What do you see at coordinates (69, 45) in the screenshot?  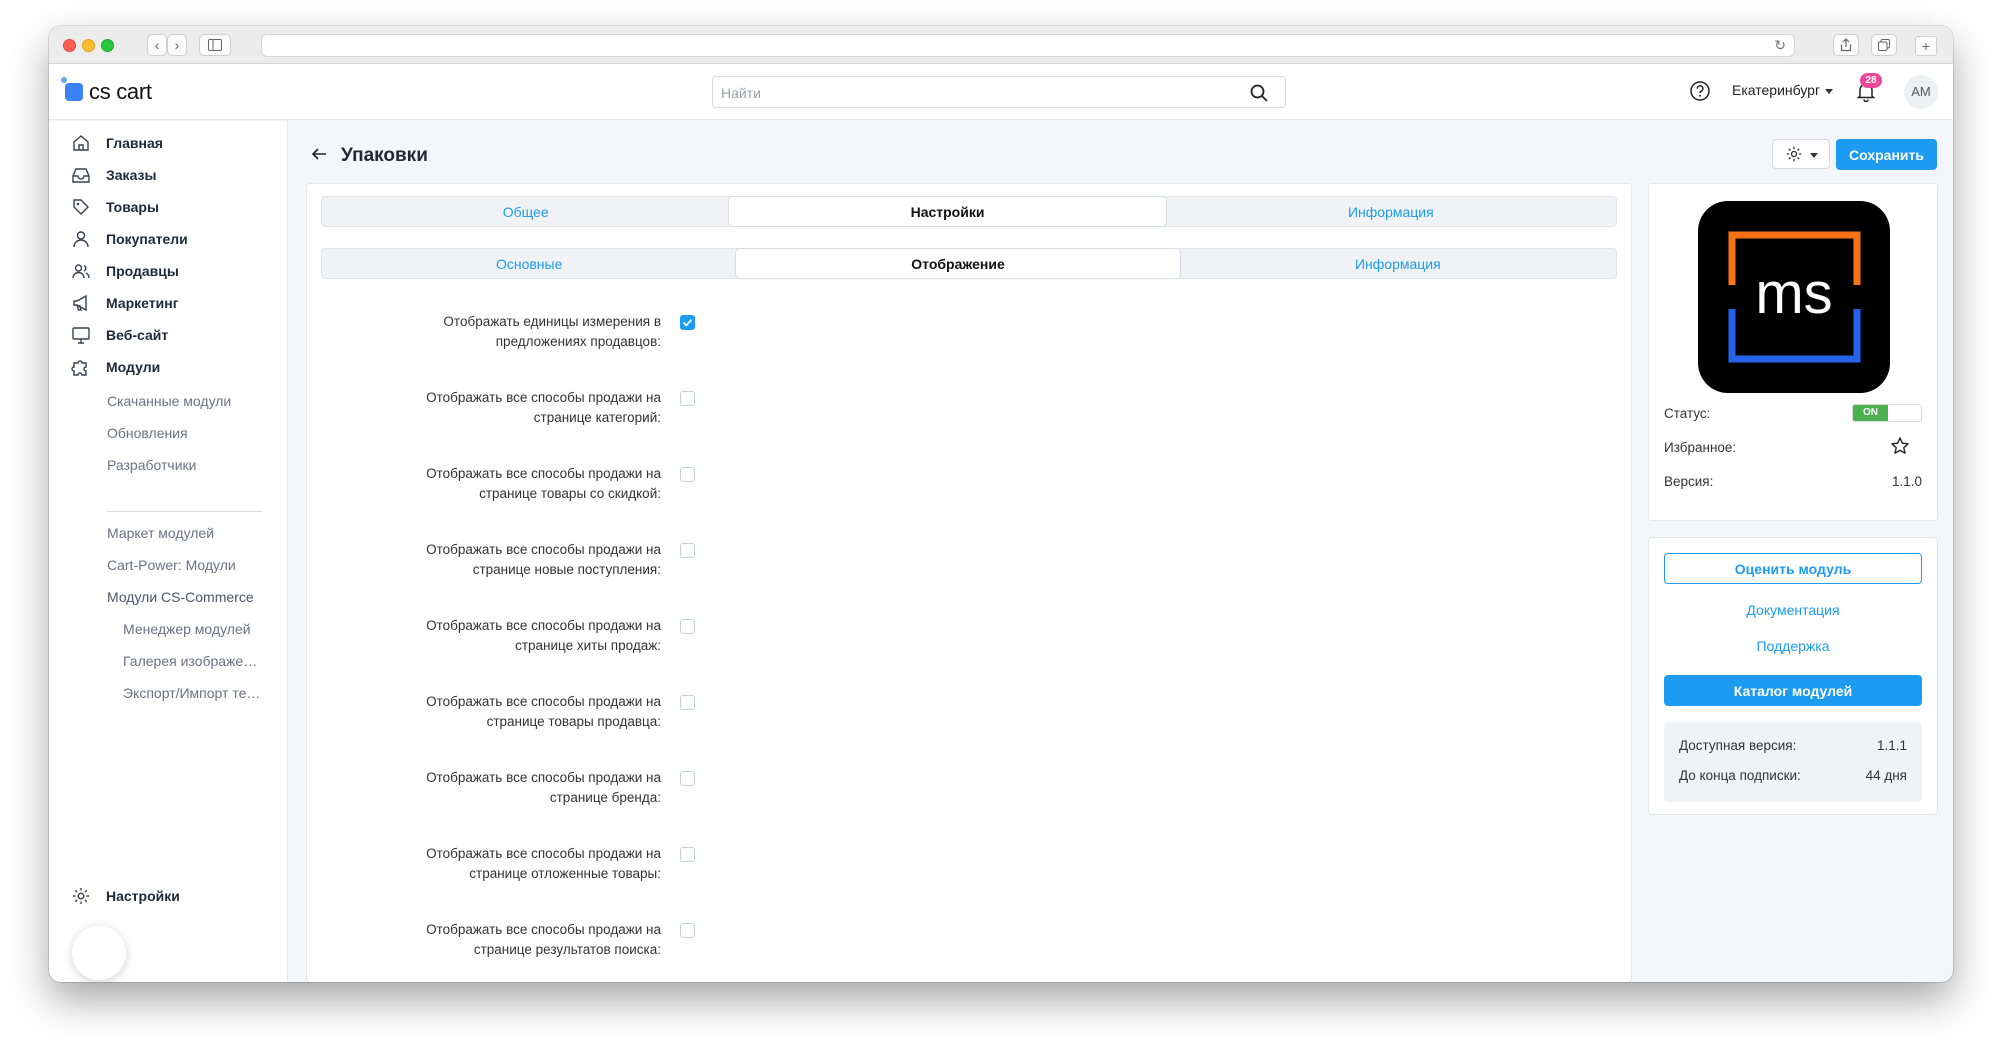 I see `close-window-button` at bounding box center [69, 45].